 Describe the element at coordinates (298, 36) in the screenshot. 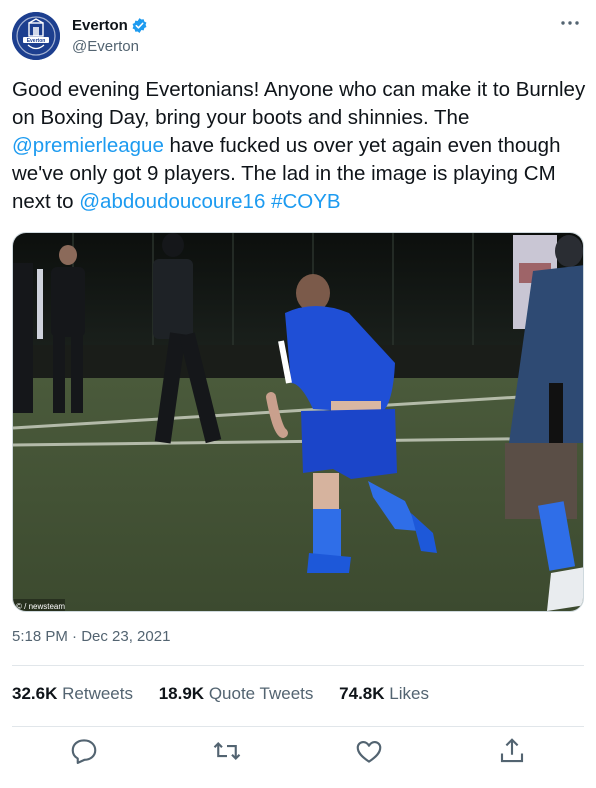

I see `tweet-header: Everton Everton @Everton` at that location.